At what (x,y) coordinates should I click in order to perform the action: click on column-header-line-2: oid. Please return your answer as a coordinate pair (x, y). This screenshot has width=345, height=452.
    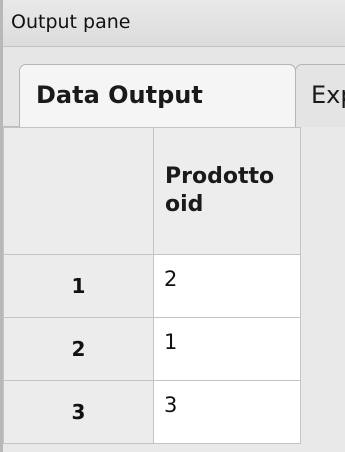
    Looking at the image, I should click on (184, 204).